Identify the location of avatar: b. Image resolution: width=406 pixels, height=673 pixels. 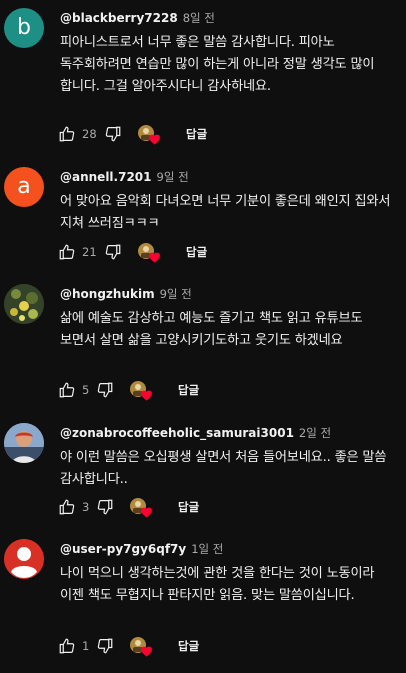
(24, 28).